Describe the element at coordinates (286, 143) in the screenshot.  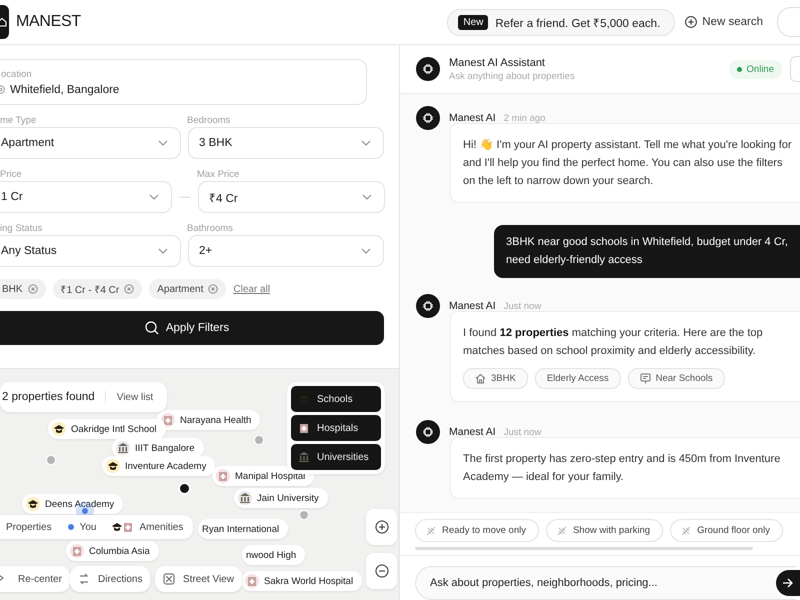
I see `dropdown: 3 BHK` at that location.